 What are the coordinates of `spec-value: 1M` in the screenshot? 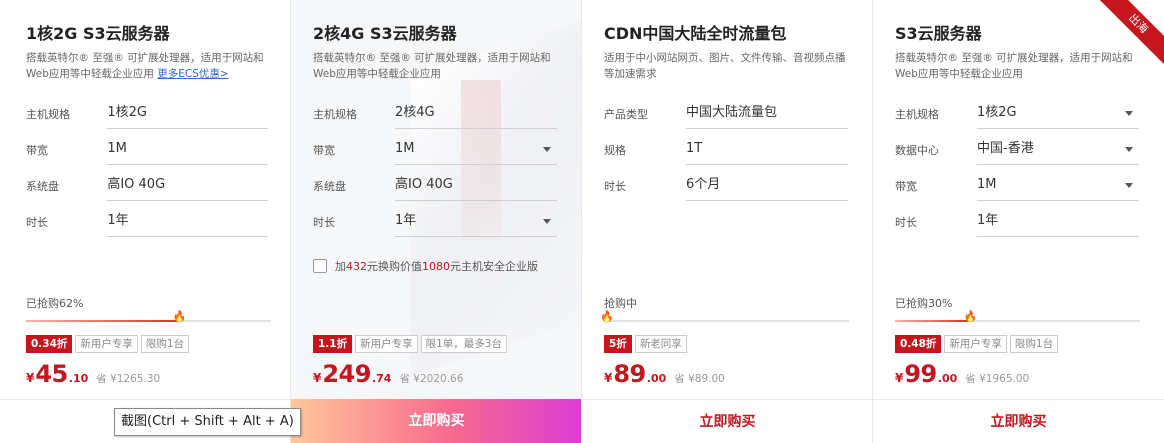 It's located at (187, 150).